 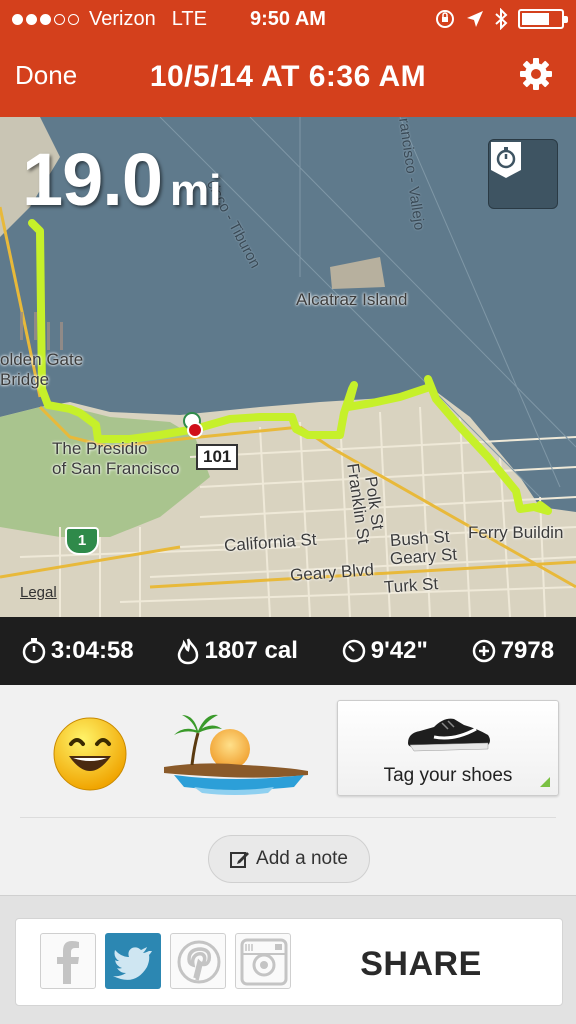 I want to click on running-shoe-icon, so click(x=449, y=735).